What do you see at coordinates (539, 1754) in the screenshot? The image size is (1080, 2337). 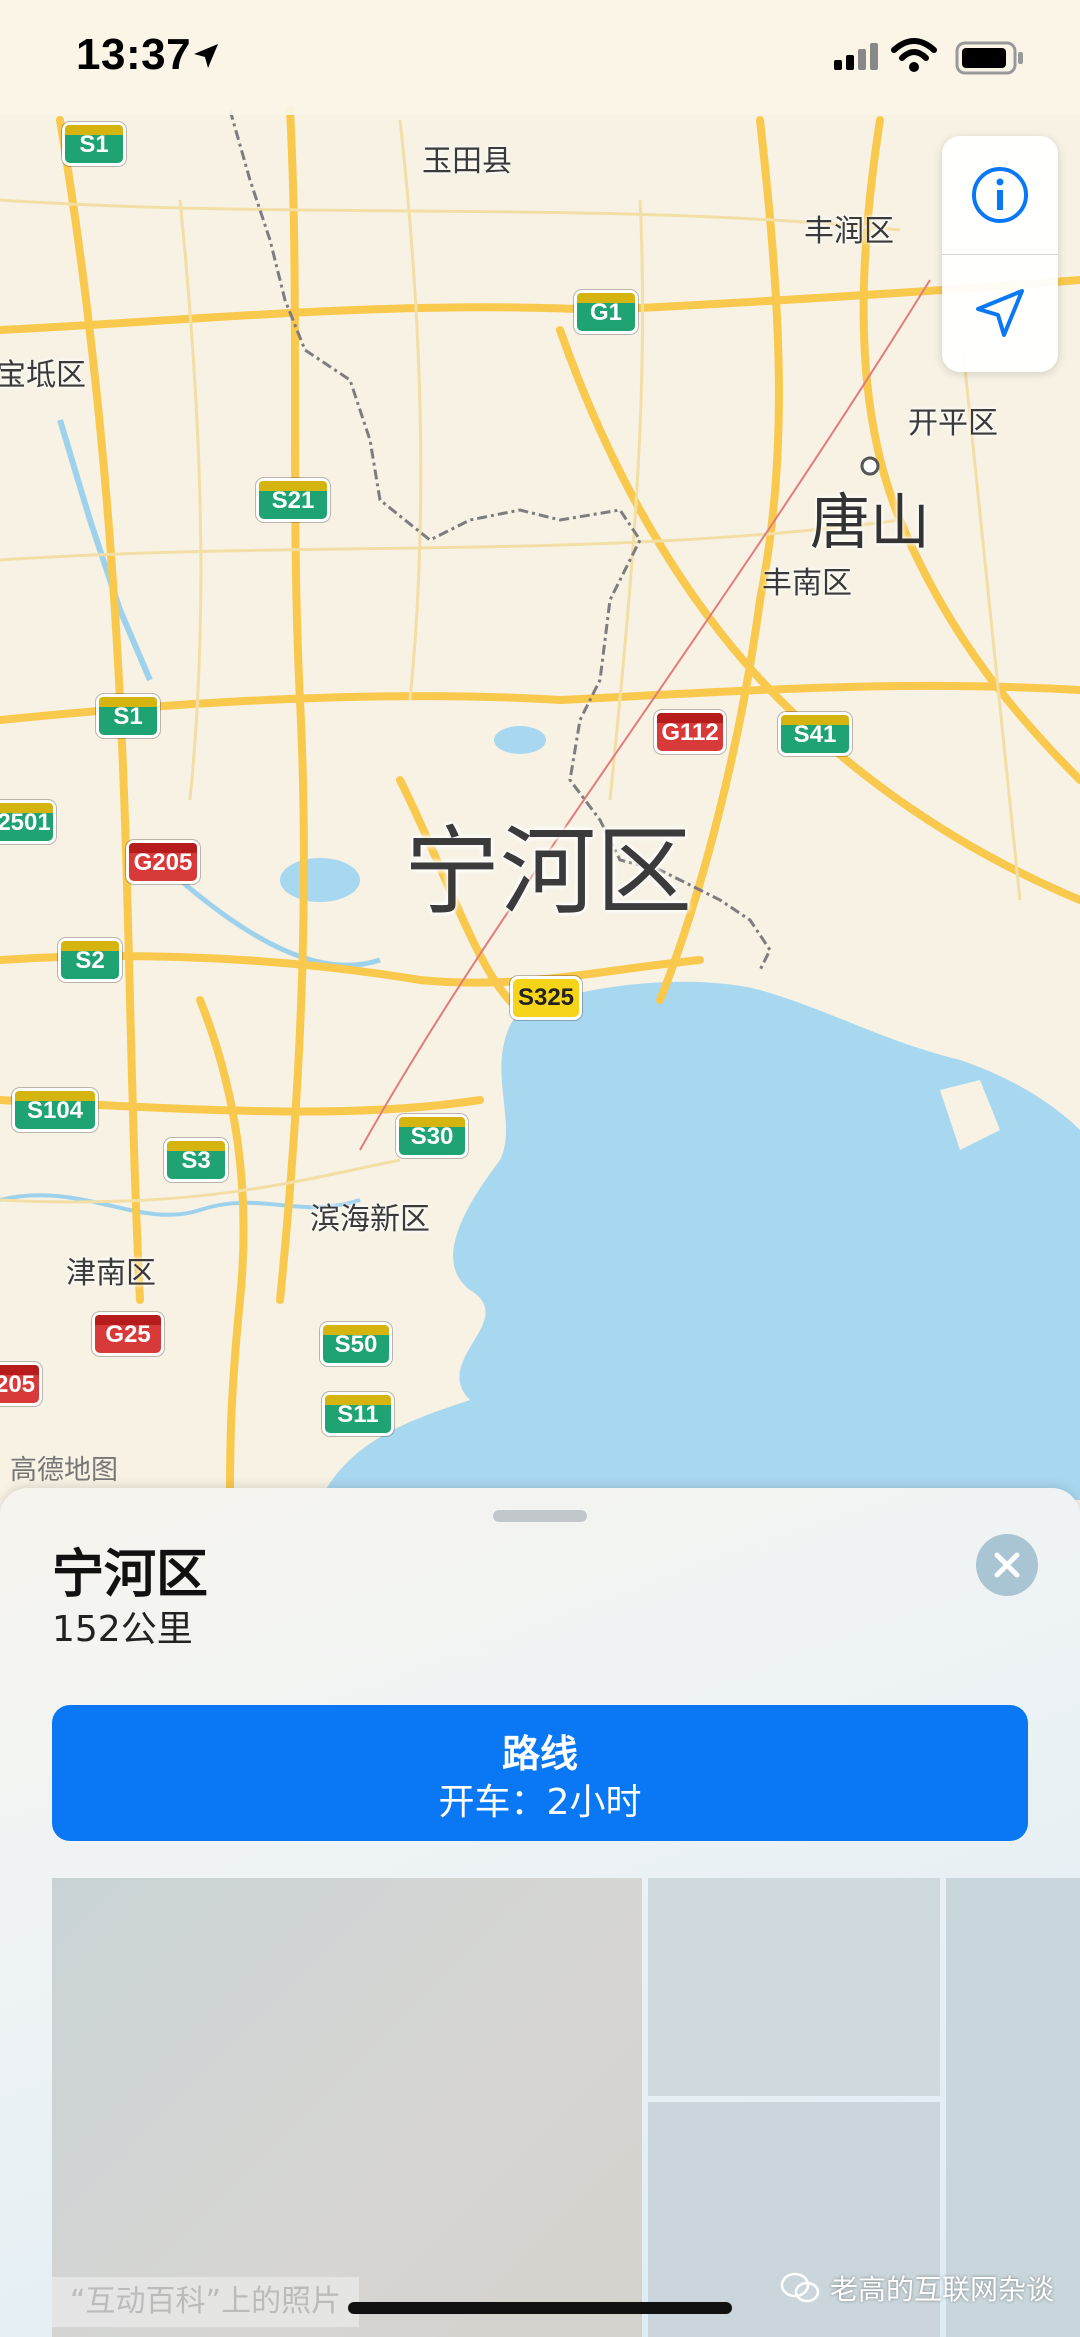 I see `route-button-title: 路线` at bounding box center [539, 1754].